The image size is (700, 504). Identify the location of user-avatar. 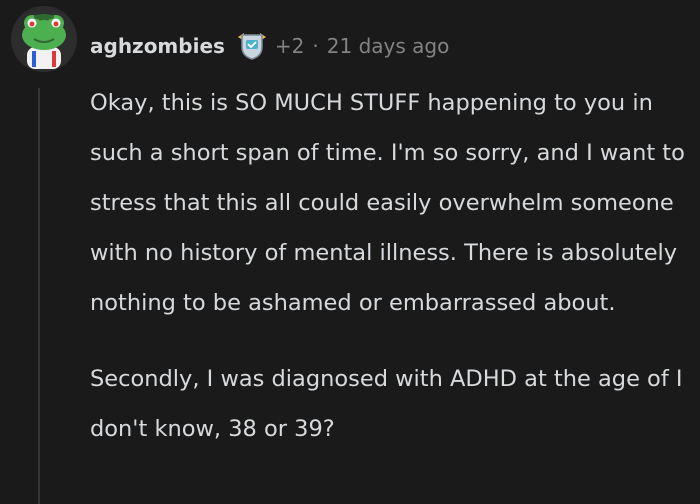
(44, 39).